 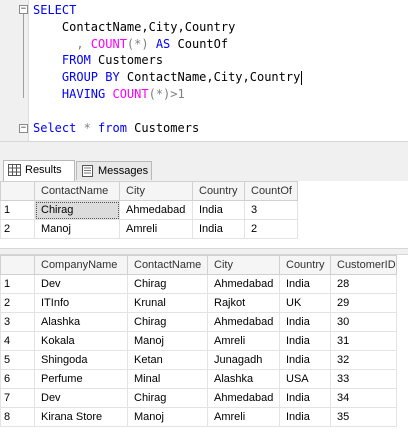 What do you see at coordinates (17, 322) in the screenshot?
I see `row-number: 3` at bounding box center [17, 322].